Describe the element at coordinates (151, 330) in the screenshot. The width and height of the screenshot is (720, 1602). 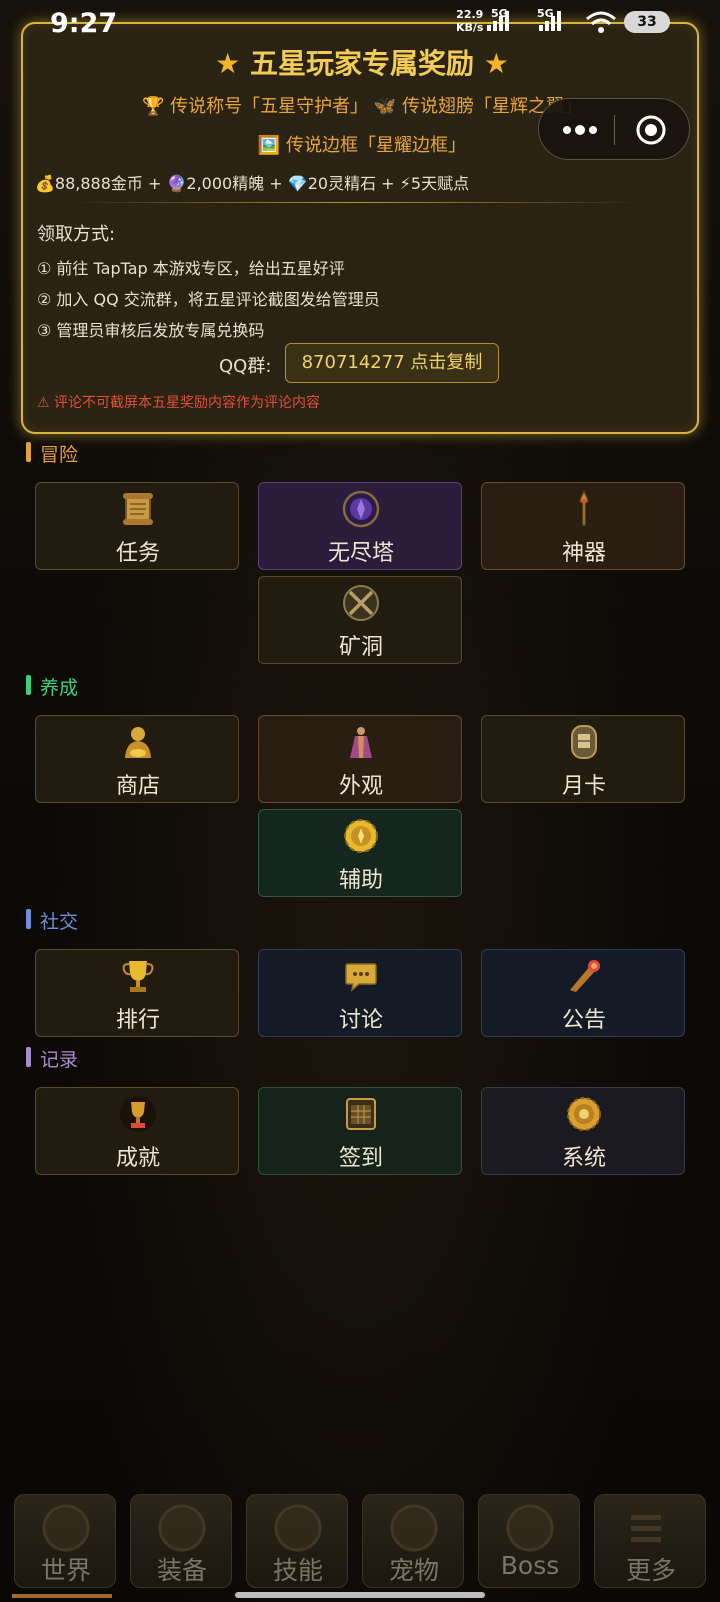
I see `claim-step: ③ 管理员审核后发放专属兑换码` at that location.